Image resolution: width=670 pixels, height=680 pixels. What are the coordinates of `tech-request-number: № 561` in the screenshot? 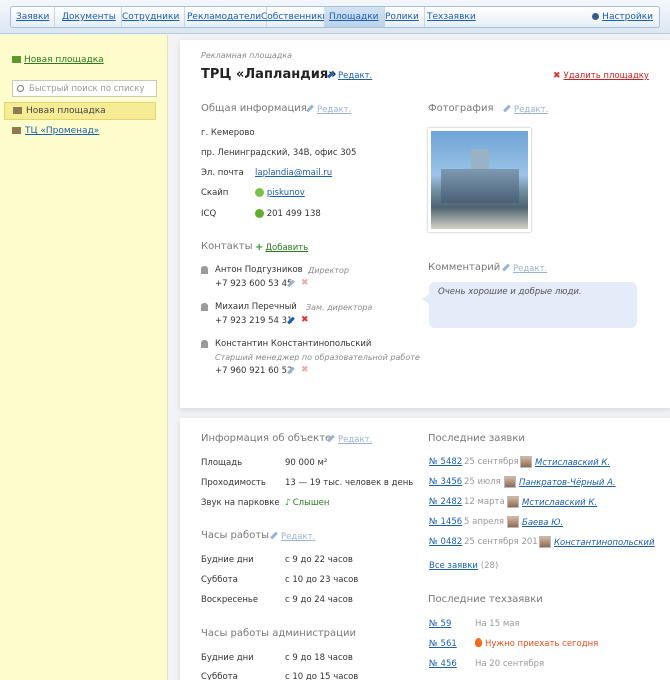 It's located at (443, 644).